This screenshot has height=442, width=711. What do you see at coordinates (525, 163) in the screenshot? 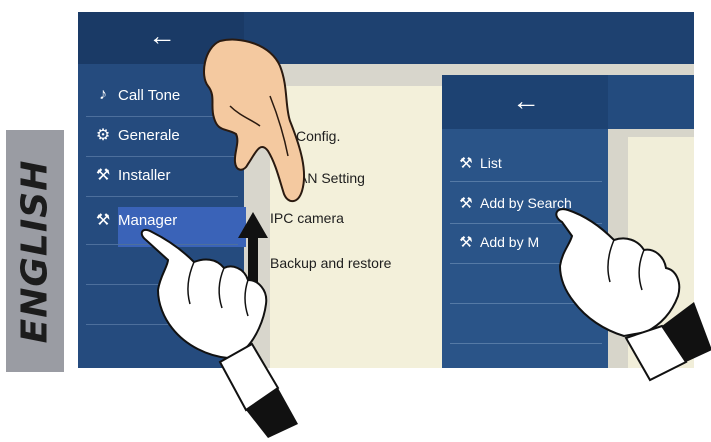
I see `sidebar-item-list: ⚒ List` at bounding box center [525, 163].